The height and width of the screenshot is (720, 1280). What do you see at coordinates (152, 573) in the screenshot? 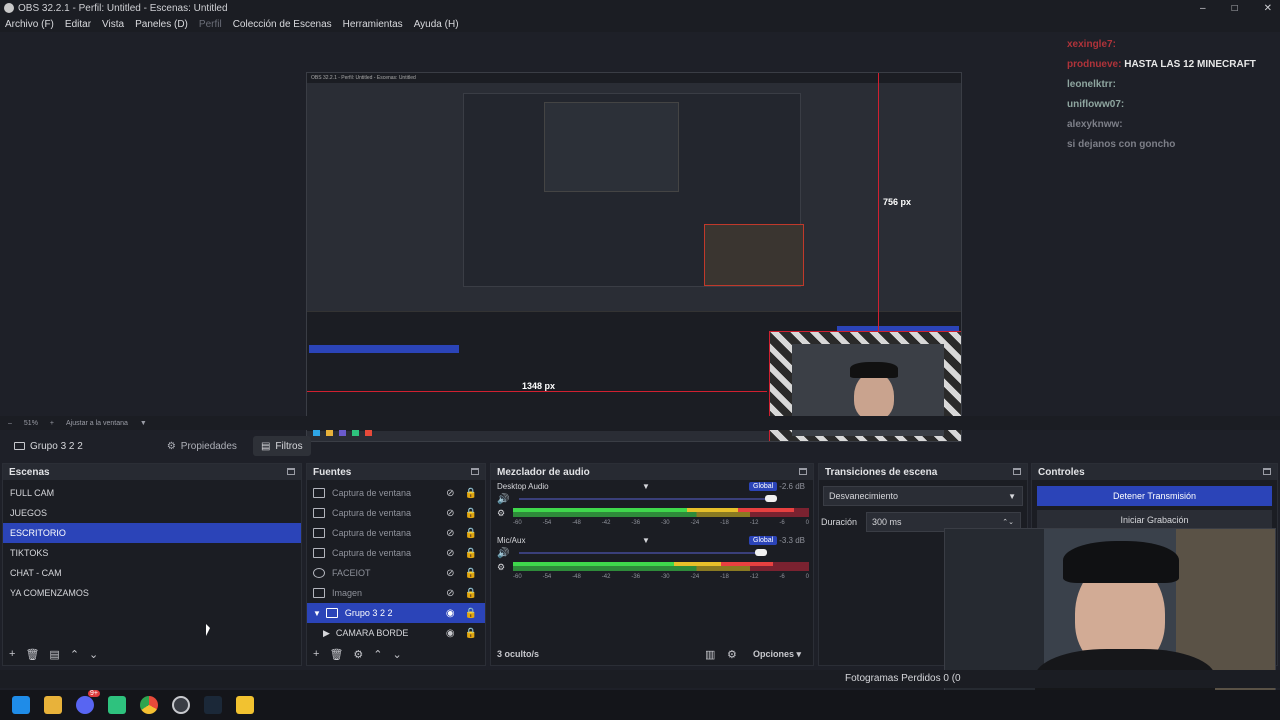
I see `scene-item-chat-cam: CHAT - CAM` at bounding box center [152, 573].